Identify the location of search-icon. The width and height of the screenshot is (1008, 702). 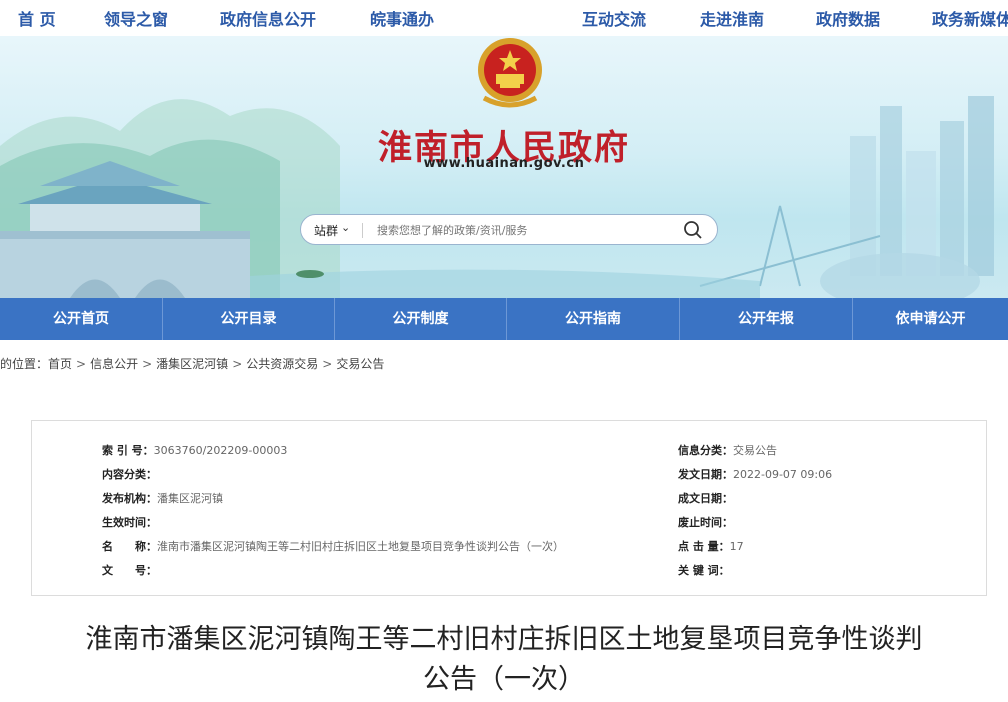
(693, 230).